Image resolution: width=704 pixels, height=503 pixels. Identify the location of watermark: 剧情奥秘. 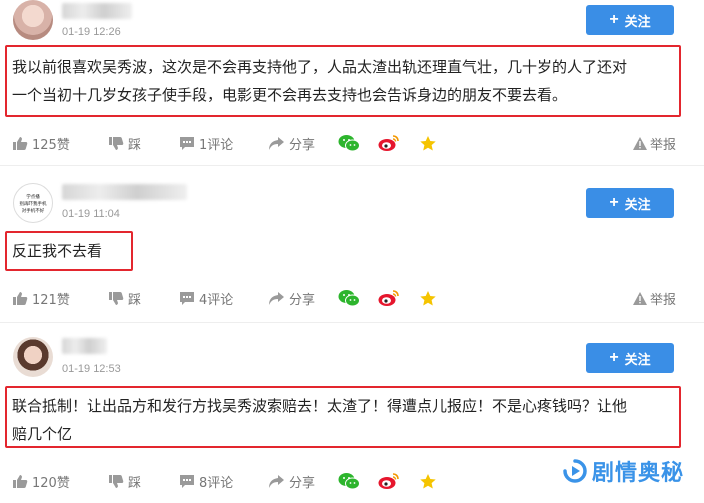
(623, 471).